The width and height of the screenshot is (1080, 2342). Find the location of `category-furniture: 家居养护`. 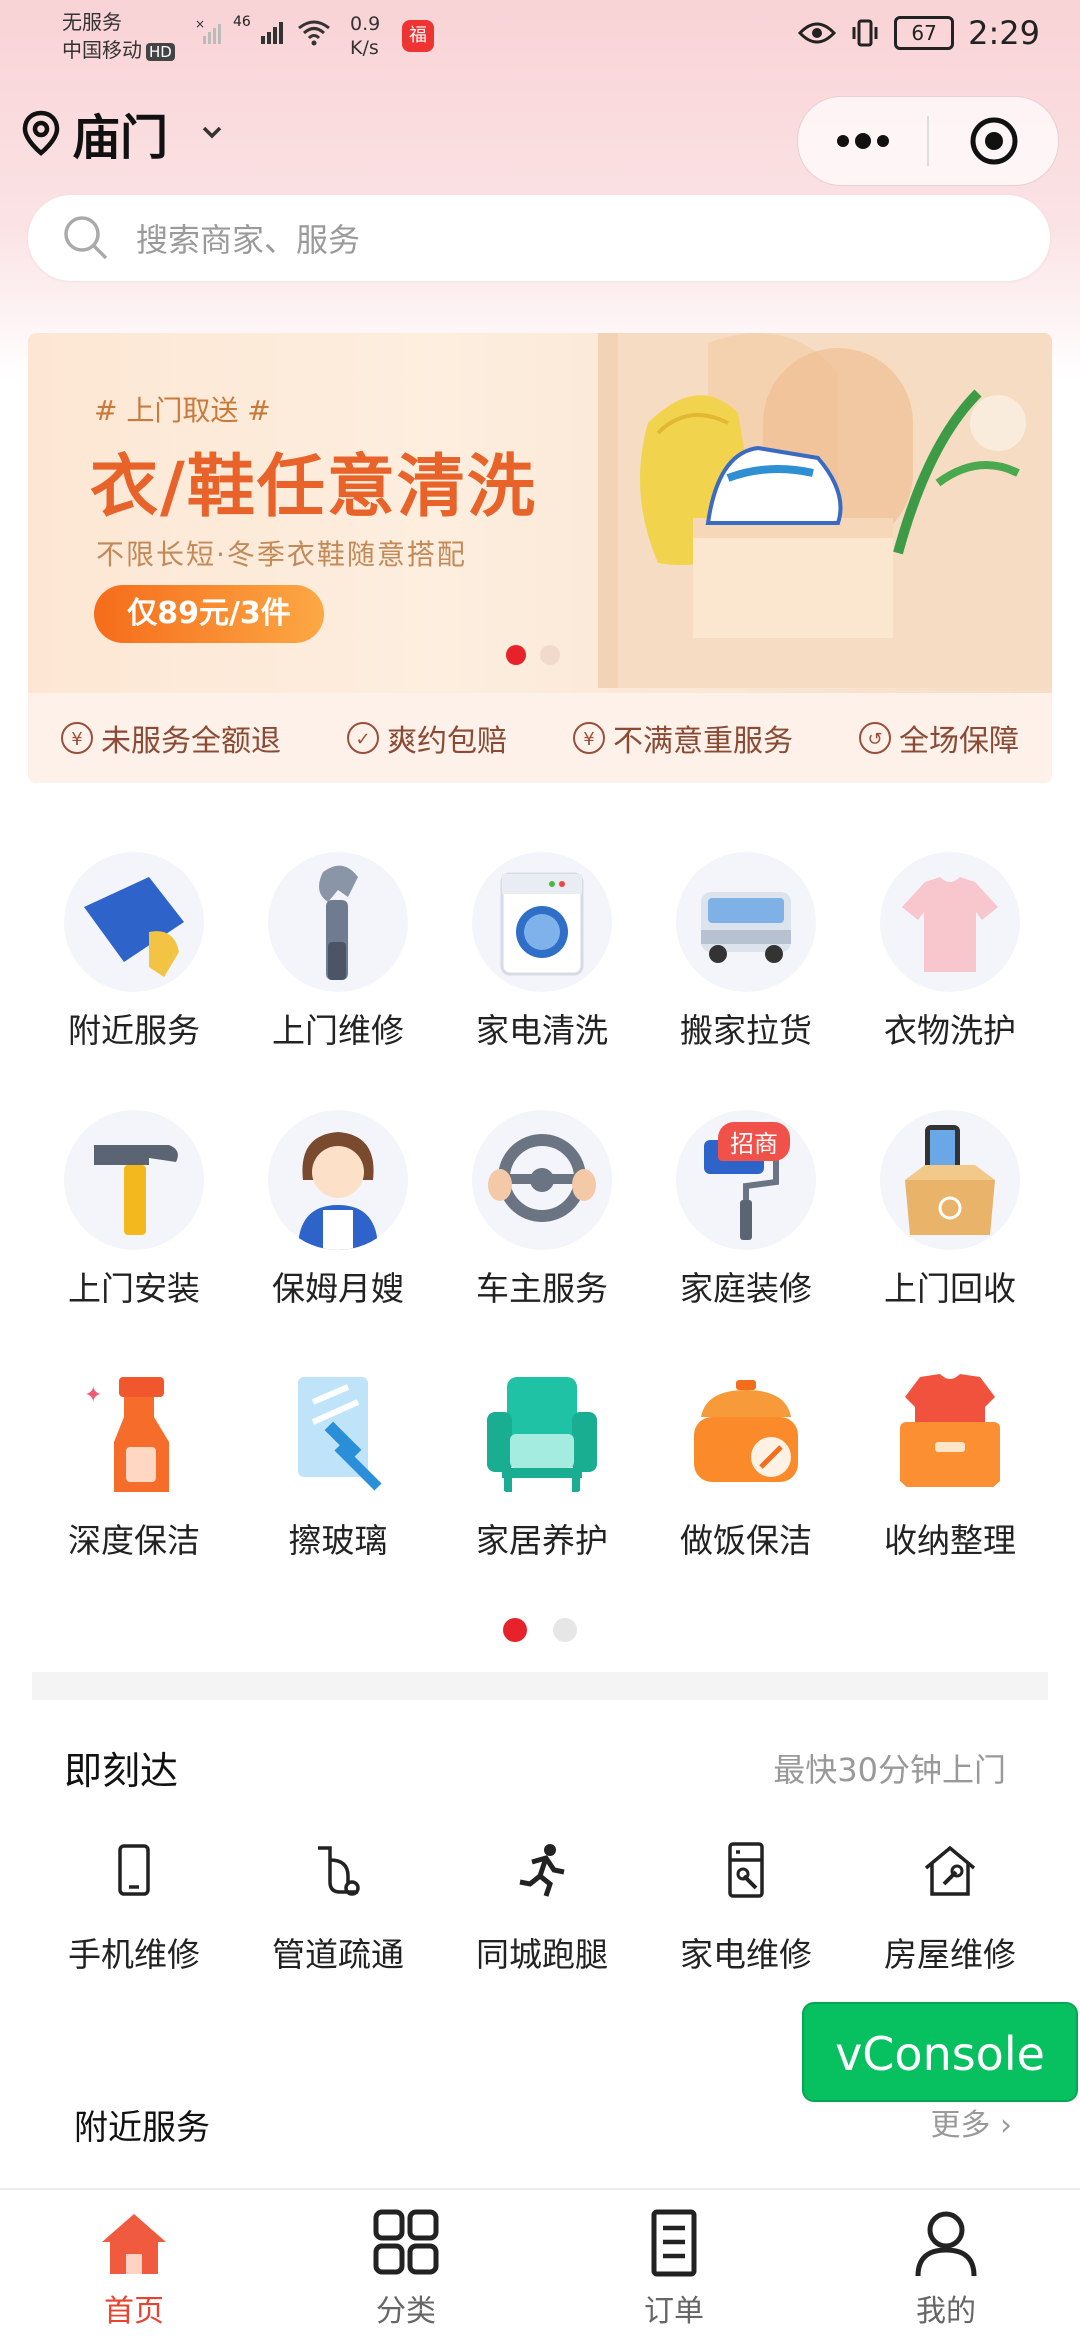

category-furniture: 家居养护 is located at coordinates (542, 1462).